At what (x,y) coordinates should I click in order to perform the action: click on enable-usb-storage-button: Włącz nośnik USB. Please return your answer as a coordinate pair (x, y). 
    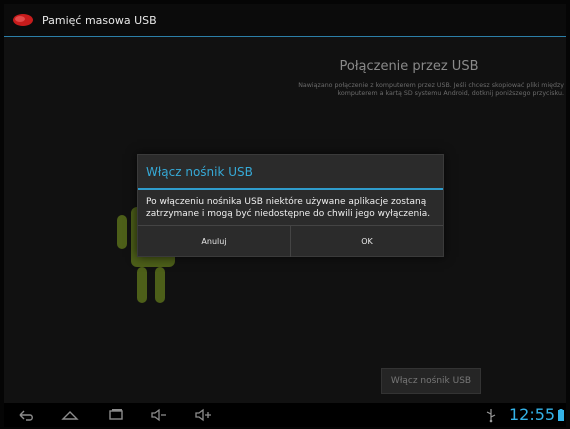
    Looking at the image, I should click on (431, 381).